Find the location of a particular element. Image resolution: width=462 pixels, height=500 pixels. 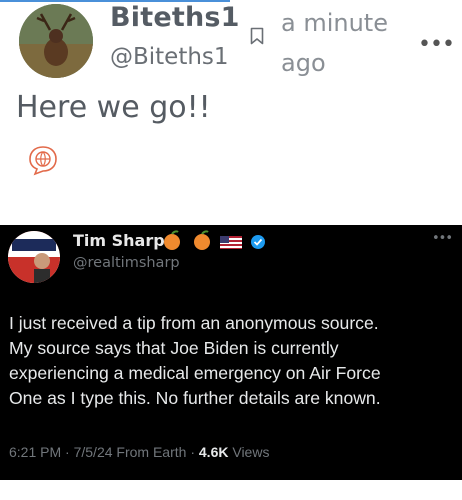

post-timestamp: a minute ago is located at coordinates (334, 43).